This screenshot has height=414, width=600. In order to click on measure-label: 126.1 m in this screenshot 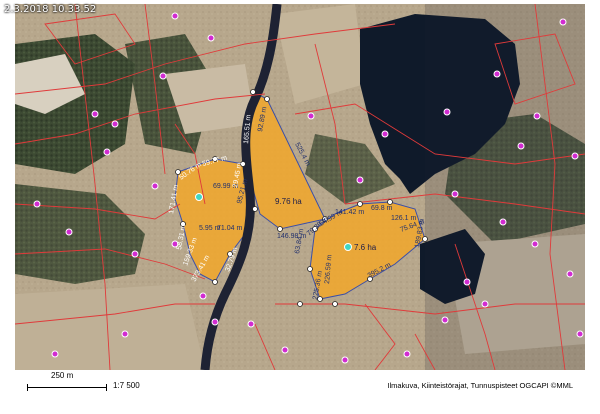, I will do `click(403, 218)`.